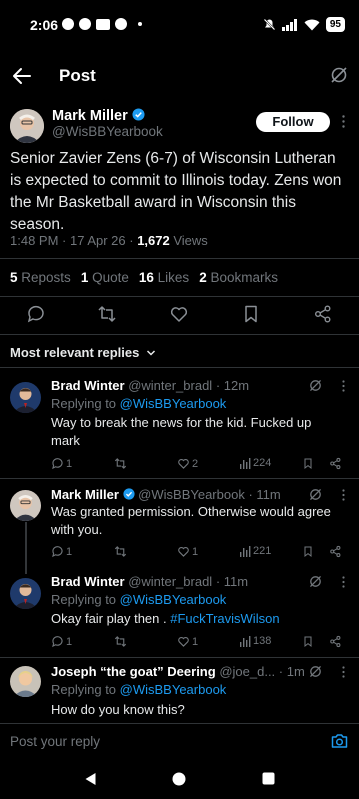  What do you see at coordinates (55, 741) in the screenshot?
I see `reply-input: Post your reply` at bounding box center [55, 741].